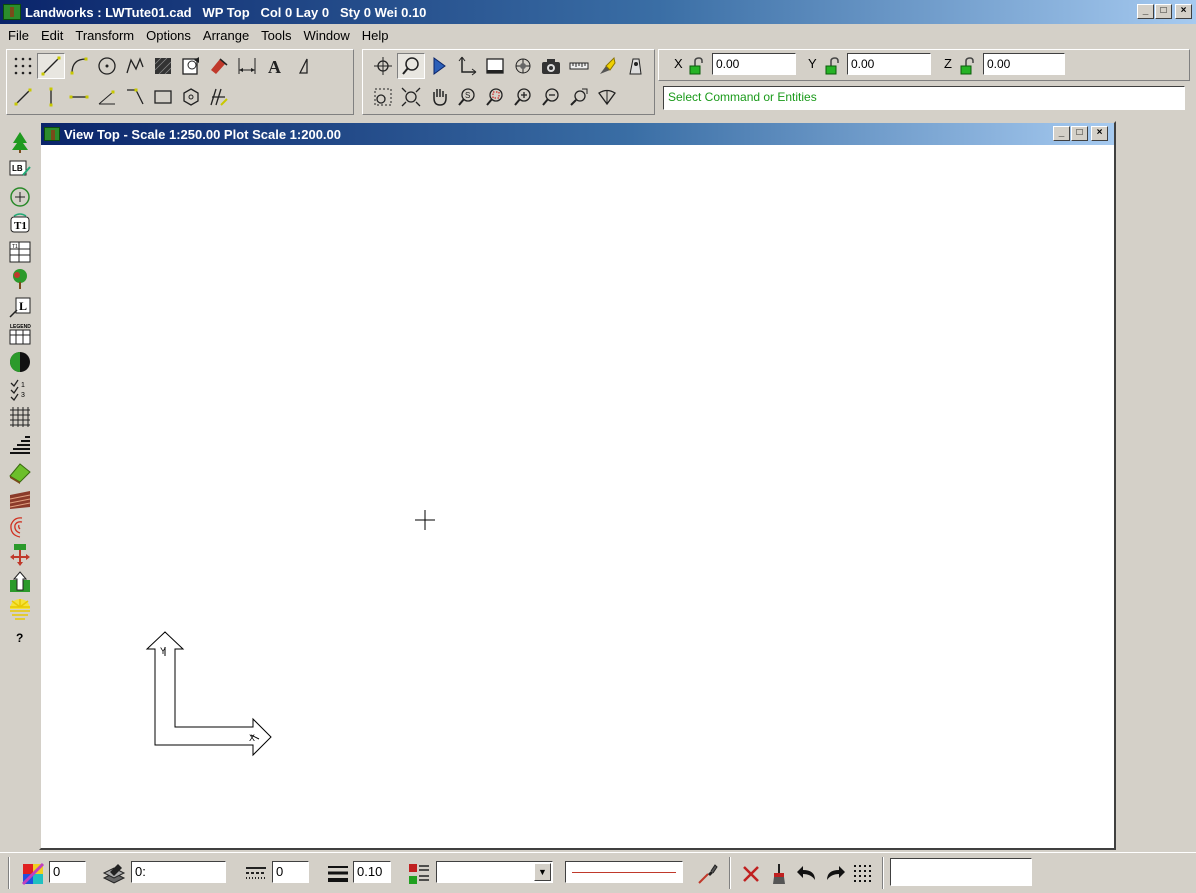 This screenshot has height=893, width=1196. What do you see at coordinates (551, 66) in the screenshot?
I see `camera-icon` at bounding box center [551, 66].